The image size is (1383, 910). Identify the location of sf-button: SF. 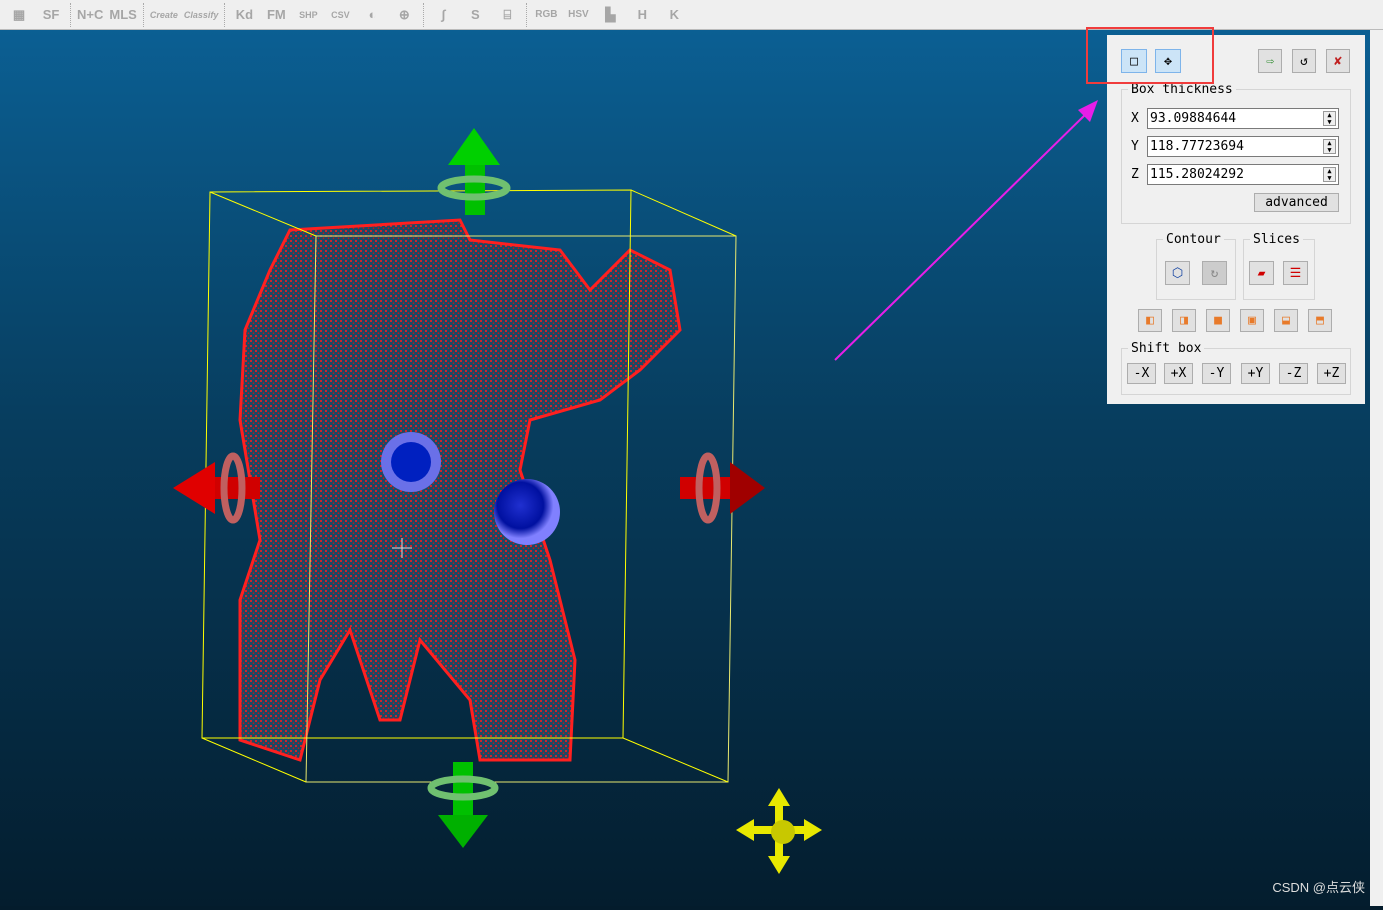
(51, 15).